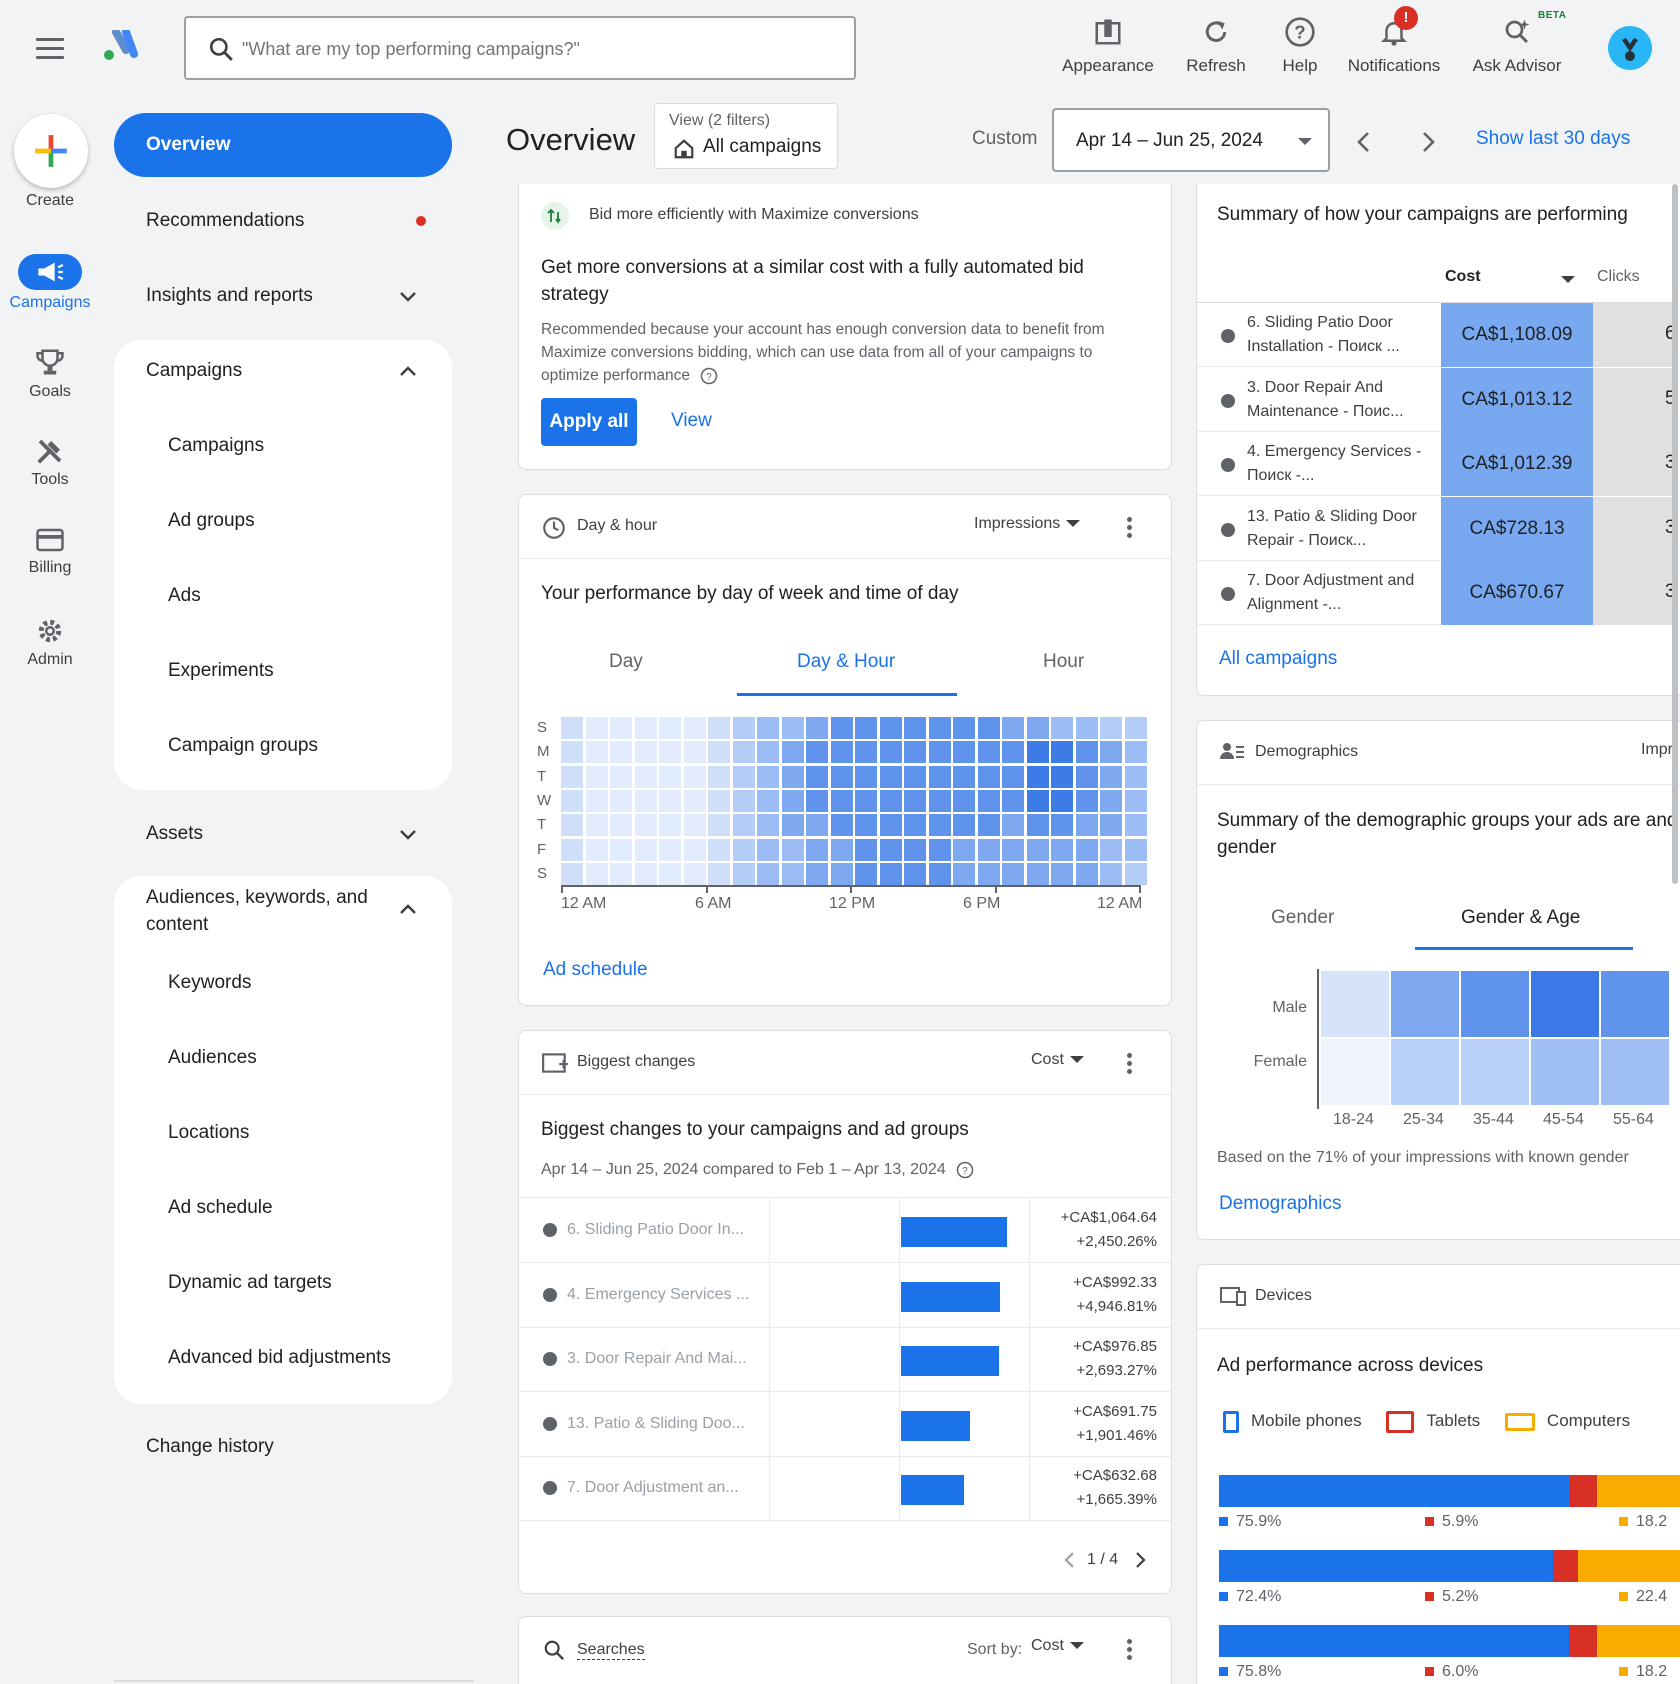 The height and width of the screenshot is (1684, 1680). What do you see at coordinates (1191, 140) in the screenshot?
I see `date-range-picker: Apr 14 – Jun 25, 2024` at bounding box center [1191, 140].